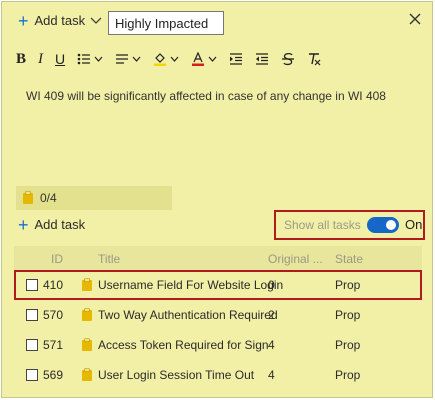 Image resolution: width=435 pixels, height=400 pixels. Describe the element at coordinates (48, 198) in the screenshot. I see `checklist-count: 0/4` at that location.